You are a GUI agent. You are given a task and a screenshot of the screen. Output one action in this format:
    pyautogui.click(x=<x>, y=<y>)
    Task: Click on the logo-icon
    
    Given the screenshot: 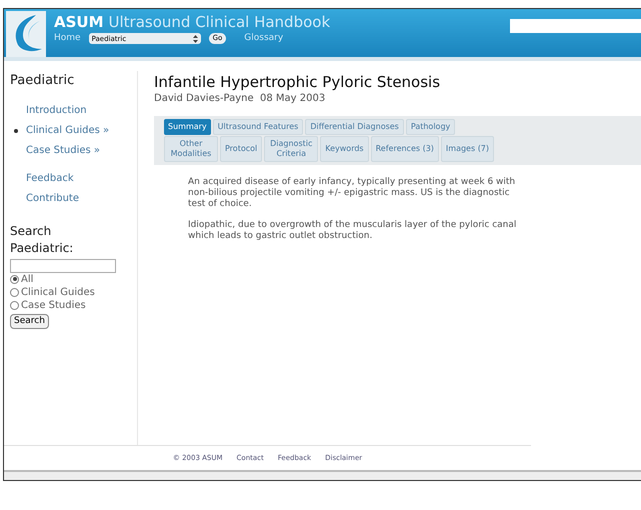 What is the action you would take?
    pyautogui.click(x=26, y=34)
    